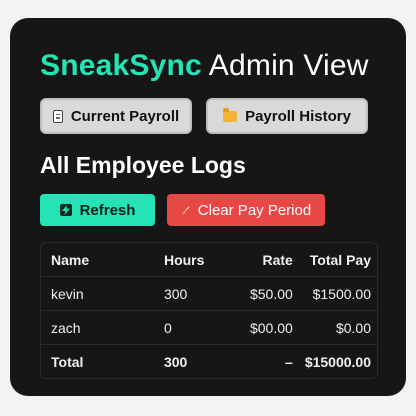  I want to click on cell-total-pay: $0.00, so click(337, 327).